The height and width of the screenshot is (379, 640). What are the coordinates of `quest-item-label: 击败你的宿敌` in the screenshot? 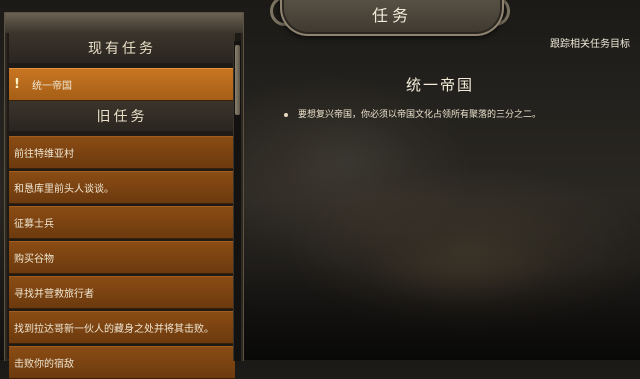 It's located at (44, 364).